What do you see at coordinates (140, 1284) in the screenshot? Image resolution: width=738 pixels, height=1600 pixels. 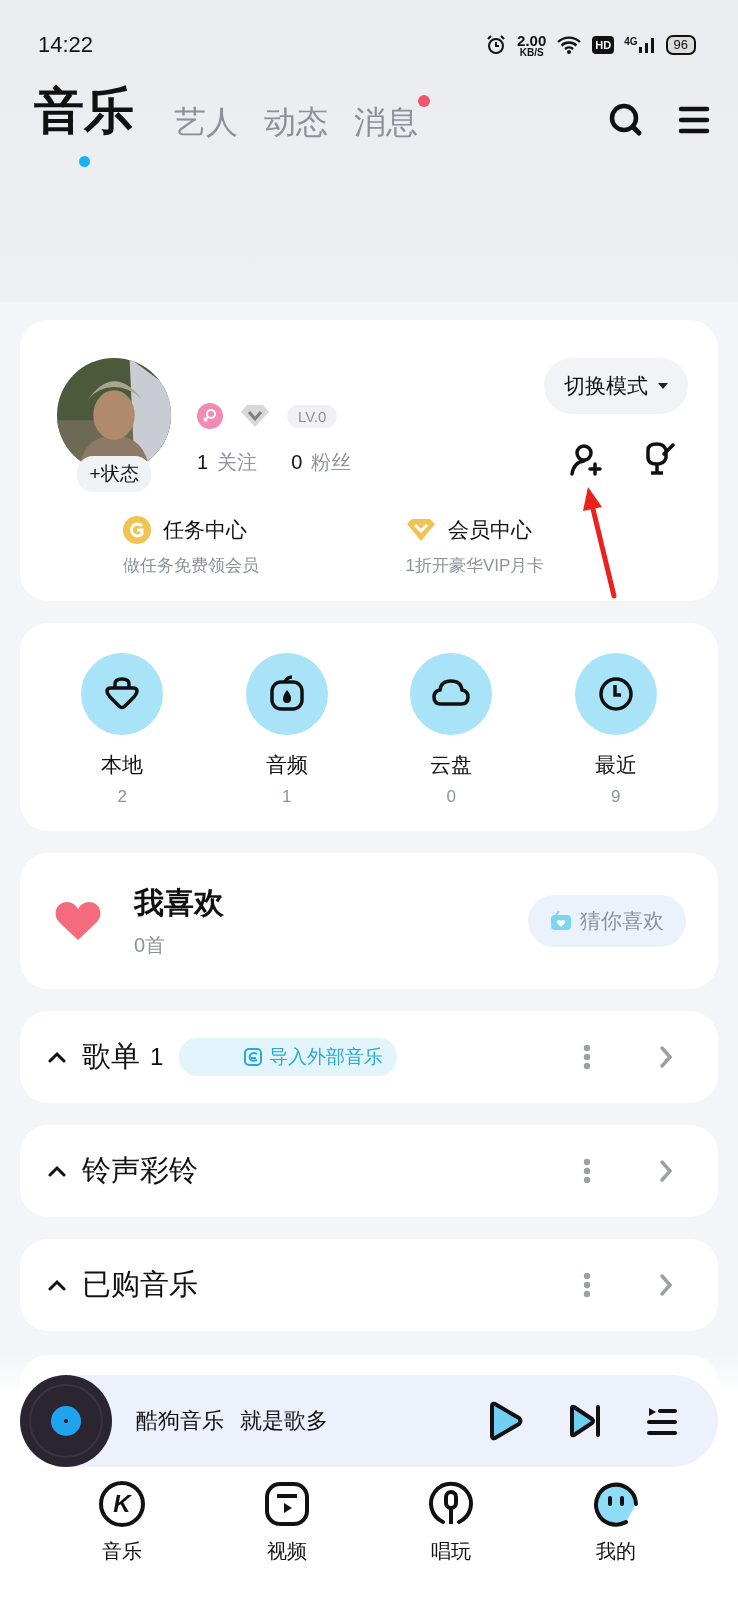 I see `section-title: 已购音乐` at bounding box center [140, 1284].